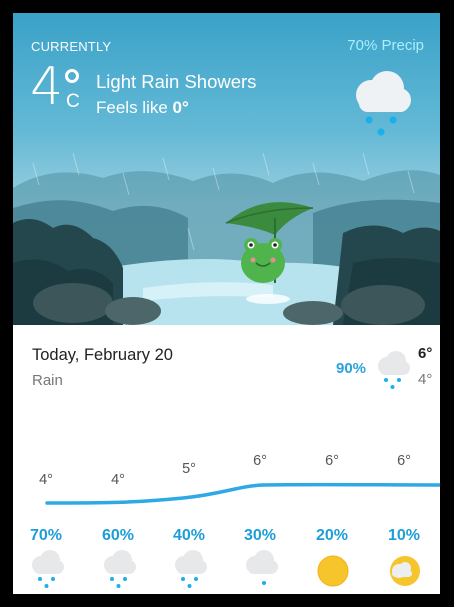 The width and height of the screenshot is (454, 607). Describe the element at coordinates (134, 107) in the screenshot. I see `feels-like-label: Feels like` at that location.